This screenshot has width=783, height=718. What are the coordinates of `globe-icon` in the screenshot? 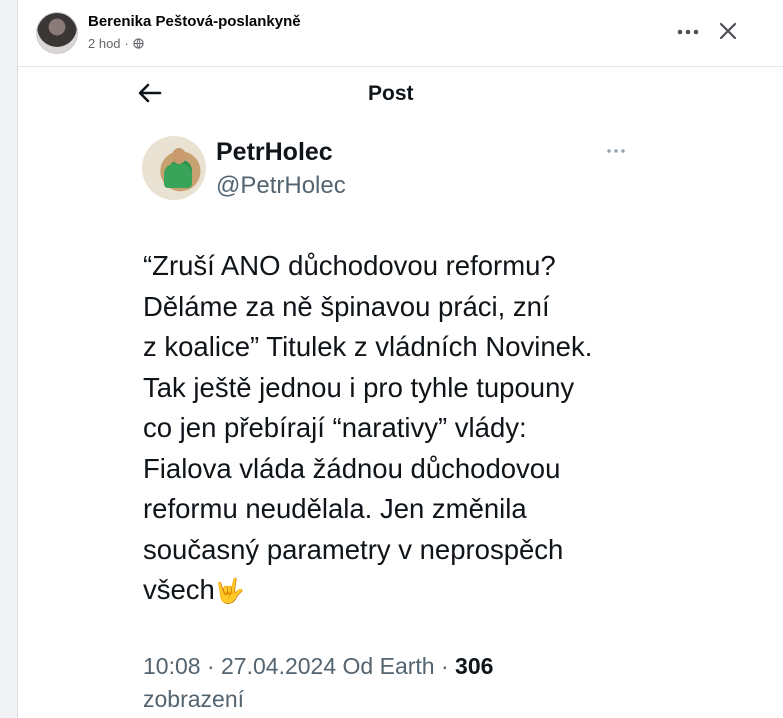 It's located at (138, 43).